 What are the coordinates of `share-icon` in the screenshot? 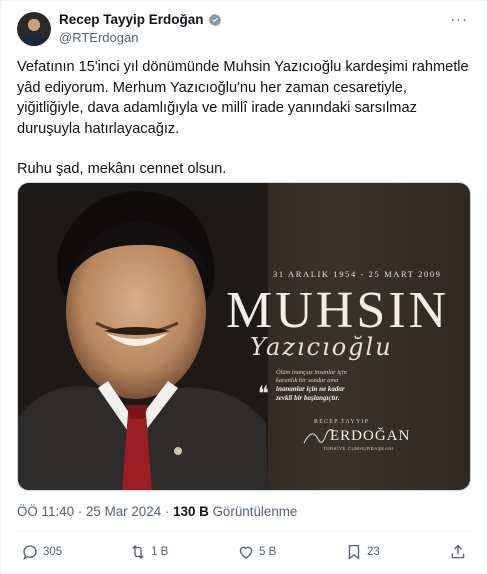 It's located at (458, 551).